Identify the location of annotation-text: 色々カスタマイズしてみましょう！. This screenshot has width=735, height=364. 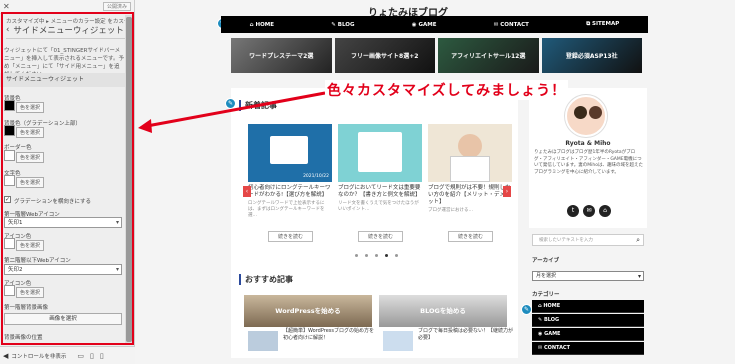
(447, 90).